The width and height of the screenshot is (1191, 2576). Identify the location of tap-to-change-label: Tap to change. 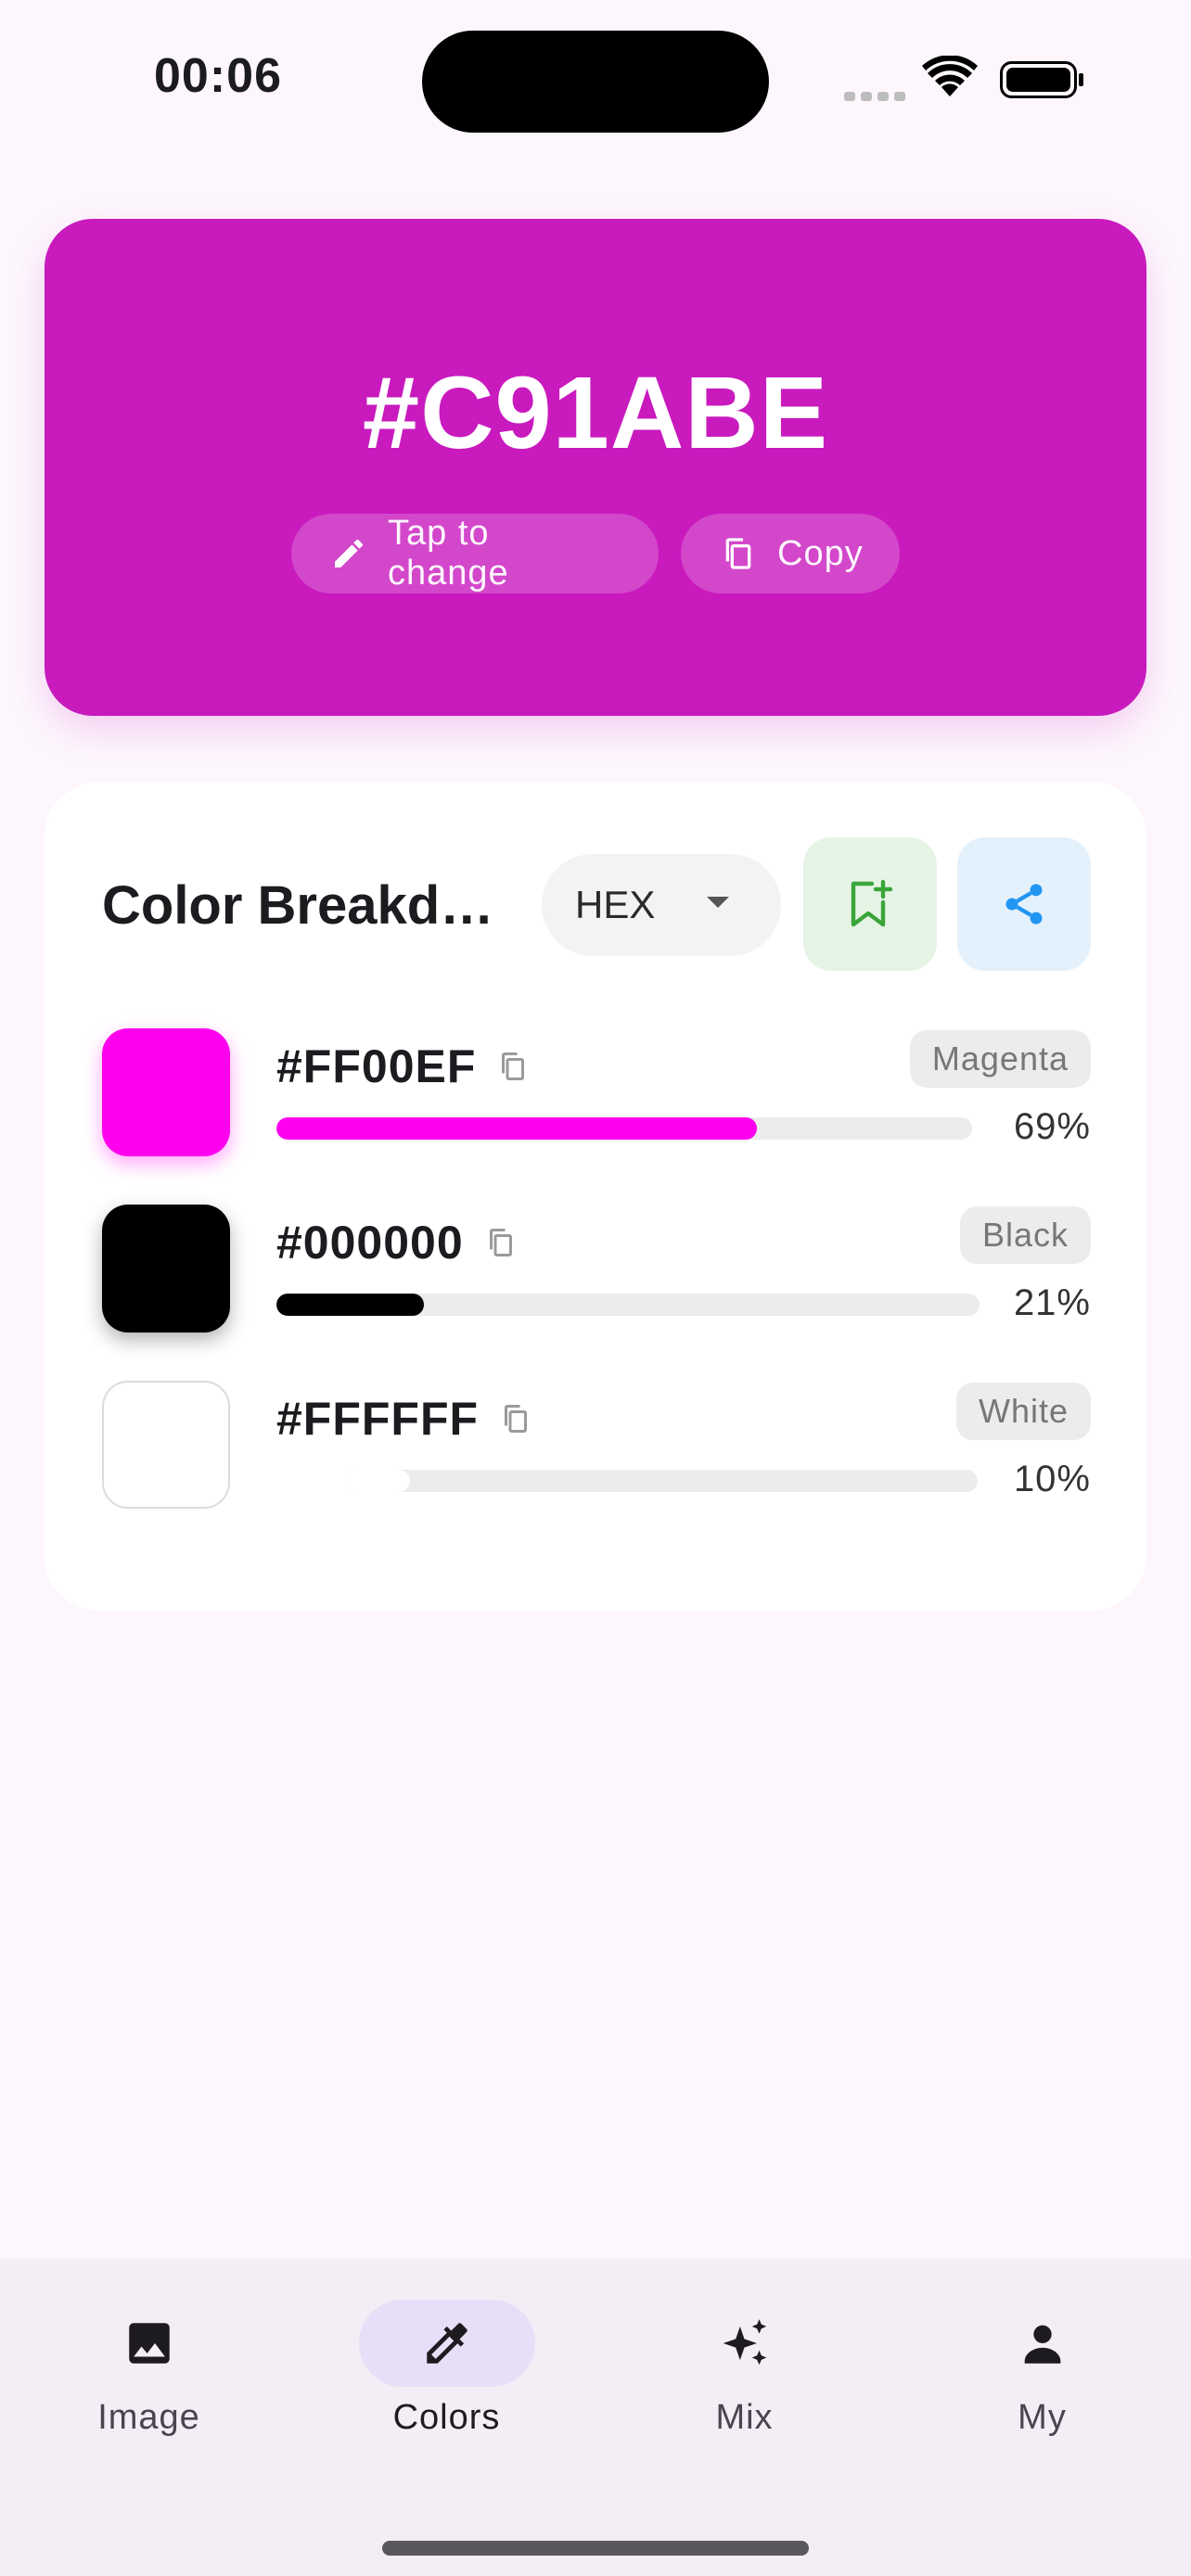
(449, 553).